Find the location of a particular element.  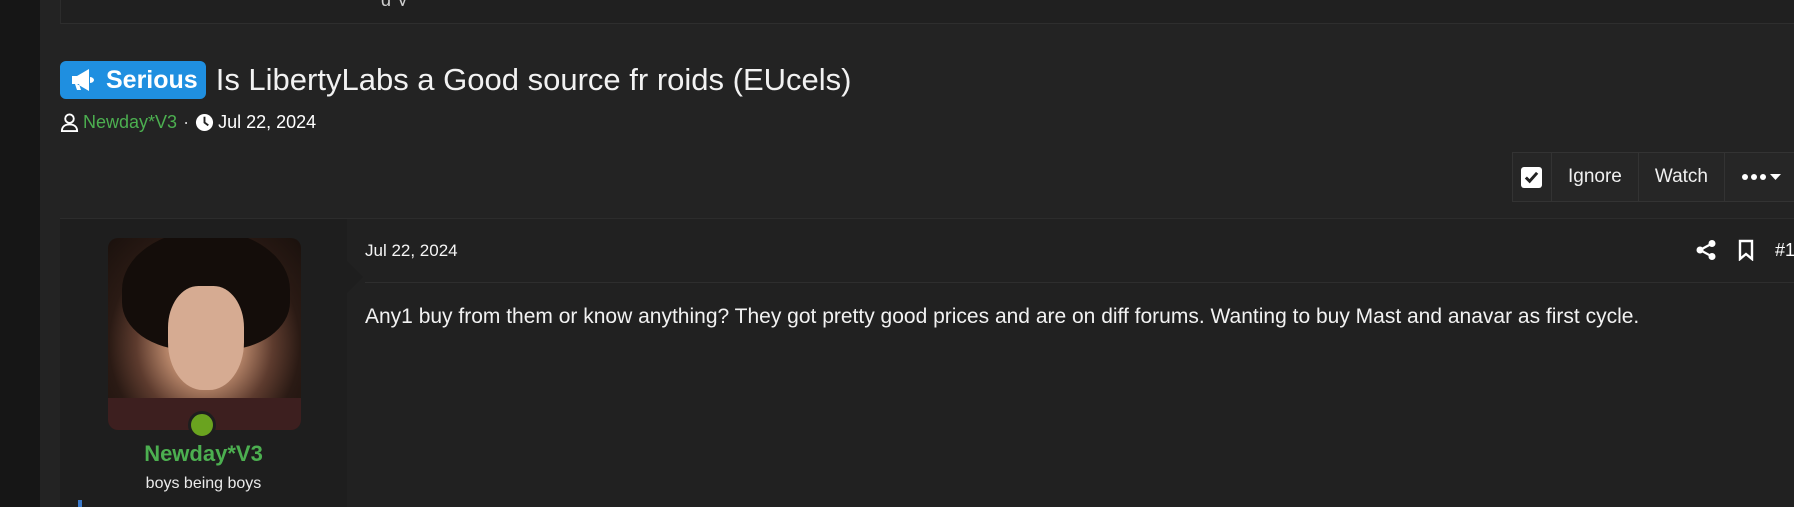

watch-button: Watch is located at coordinates (1682, 177).